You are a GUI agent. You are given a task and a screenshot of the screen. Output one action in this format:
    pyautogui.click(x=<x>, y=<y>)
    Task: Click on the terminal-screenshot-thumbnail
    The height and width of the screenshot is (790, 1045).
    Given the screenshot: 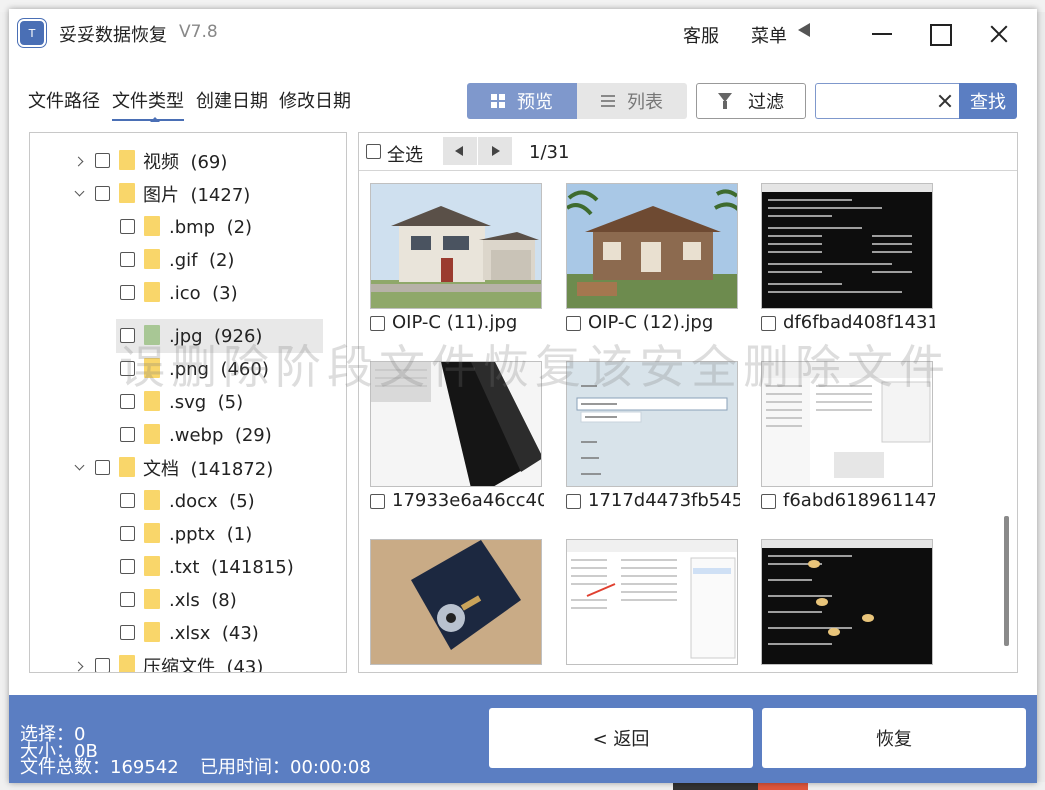 What is the action you would take?
    pyautogui.click(x=847, y=602)
    